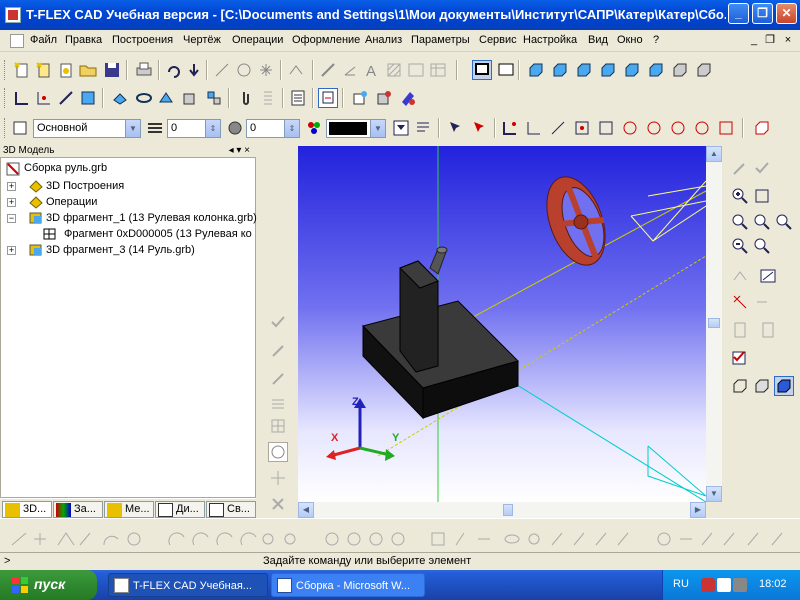 The height and width of the screenshot is (600, 800). I want to click on minimize-button: _, so click(738, 13).